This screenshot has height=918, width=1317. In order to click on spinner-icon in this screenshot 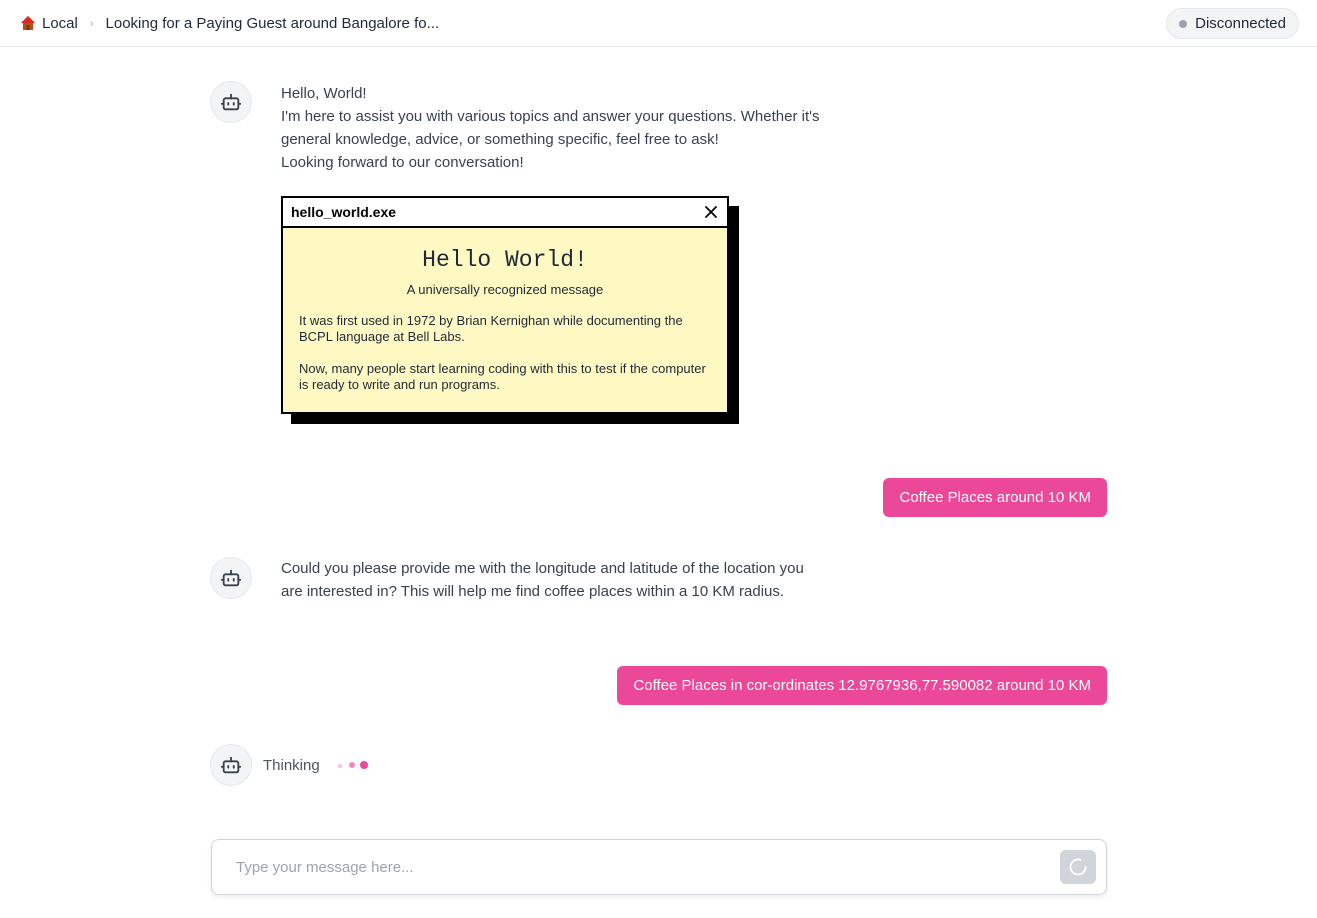, I will do `click(1078, 867)`.